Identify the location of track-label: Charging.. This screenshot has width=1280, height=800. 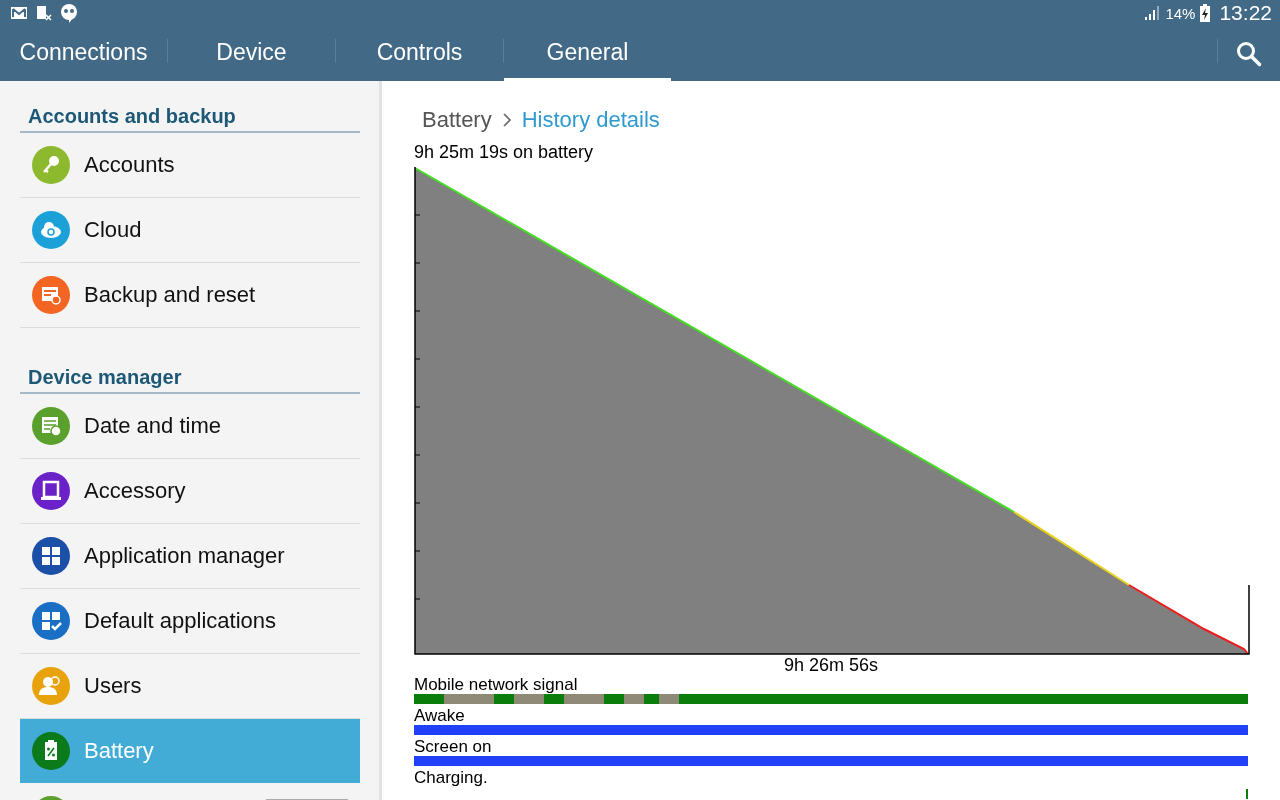
(451, 778).